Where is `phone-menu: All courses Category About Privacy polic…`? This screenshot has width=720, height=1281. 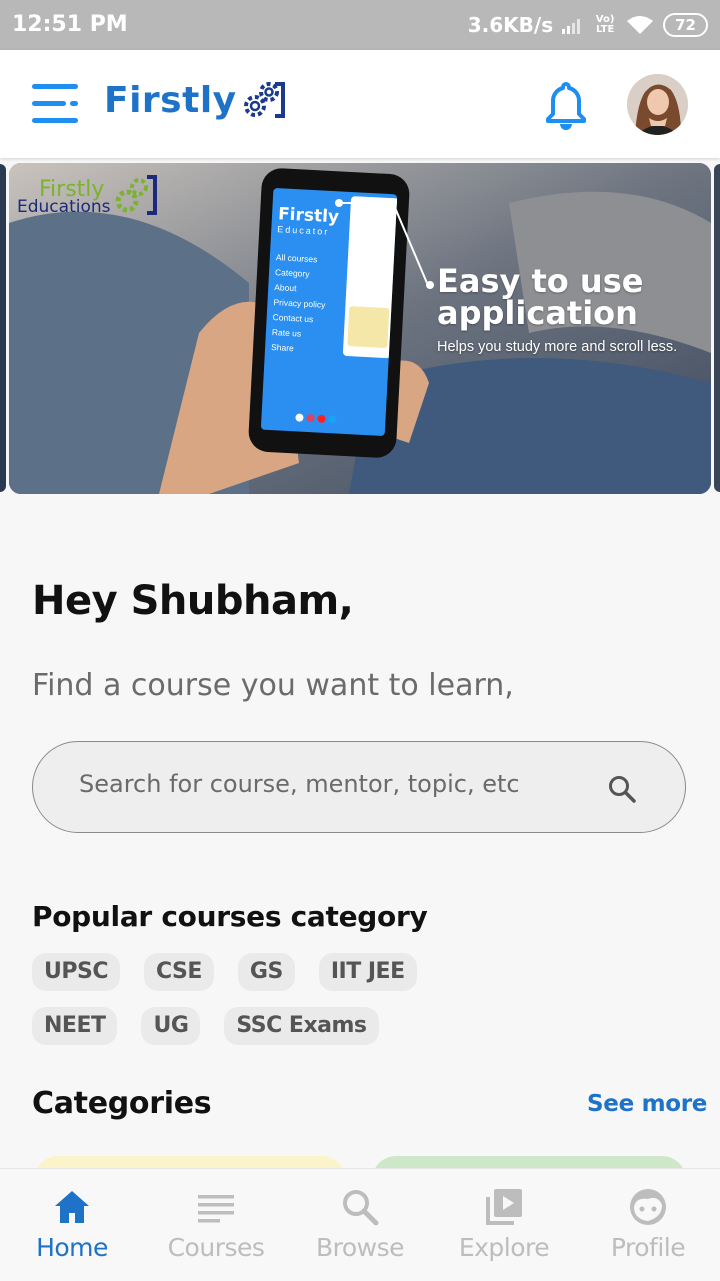 phone-menu: All courses Category About Privacy polic… is located at coordinates (299, 304).